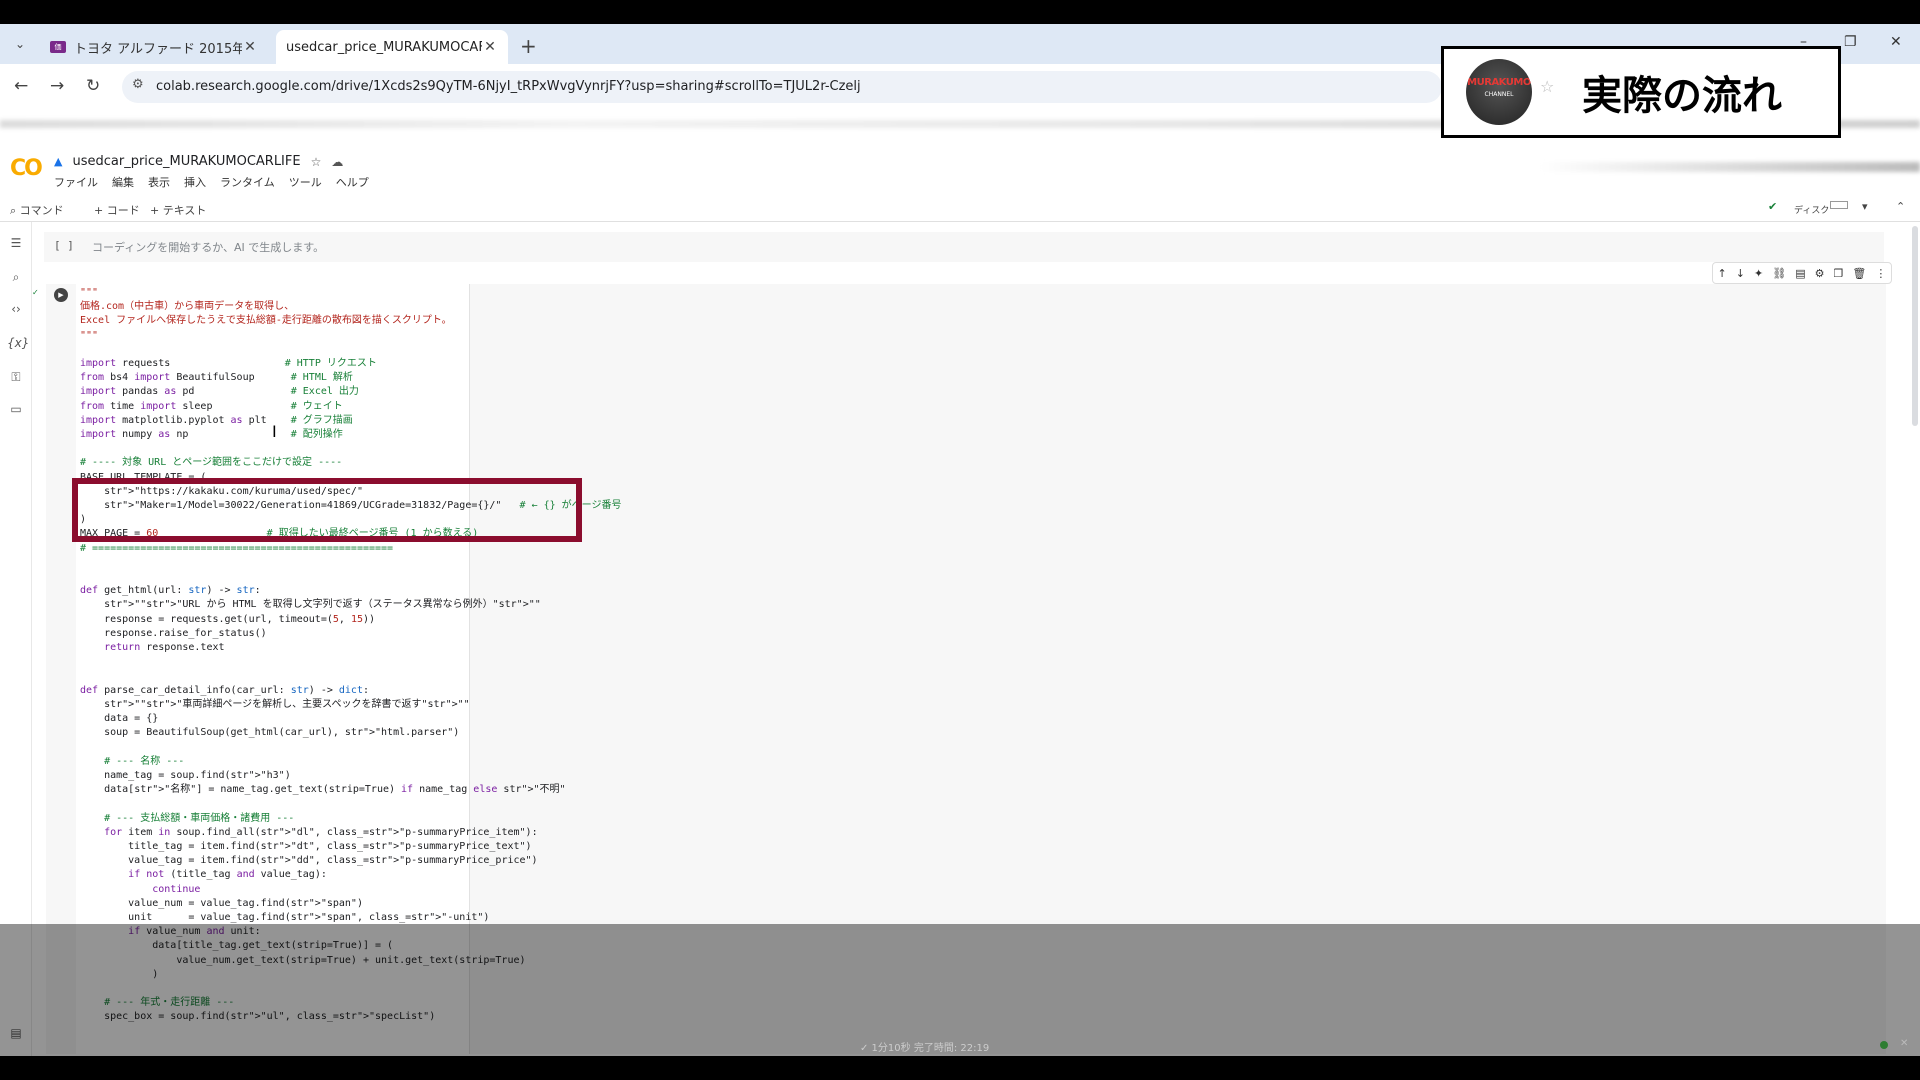 Image resolution: width=1920 pixels, height=1080 pixels. Describe the element at coordinates (350, 321) in the screenshot. I see `code-line: Excel ファイルへ保存したうえで支払総額-走行距離の散布図を描くスクリプト。` at that location.